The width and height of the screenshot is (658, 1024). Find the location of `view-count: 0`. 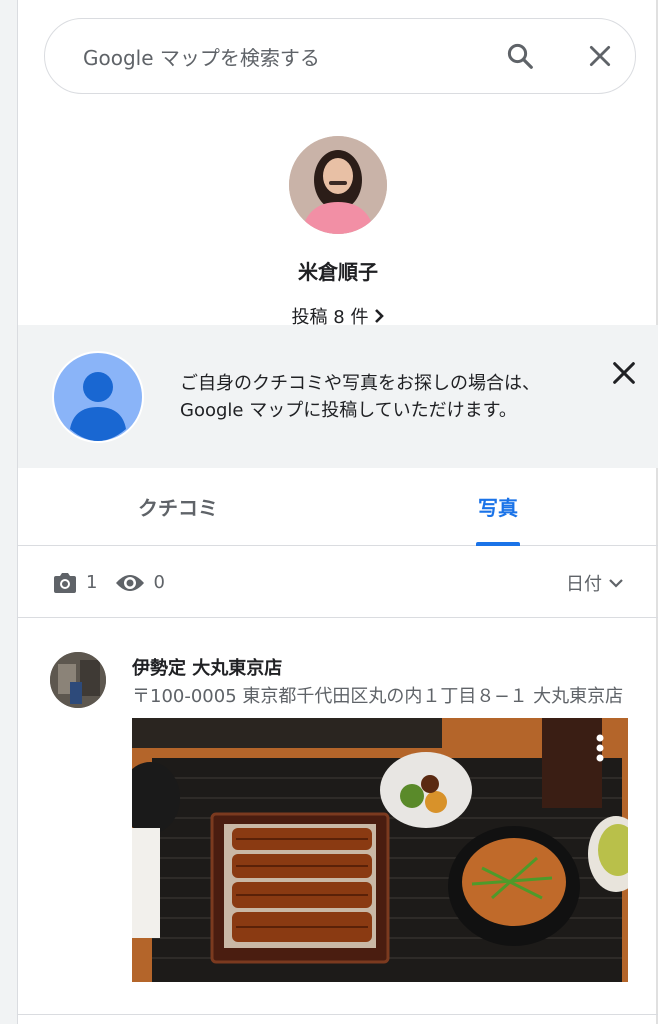

view-count: 0 is located at coordinates (140, 582).